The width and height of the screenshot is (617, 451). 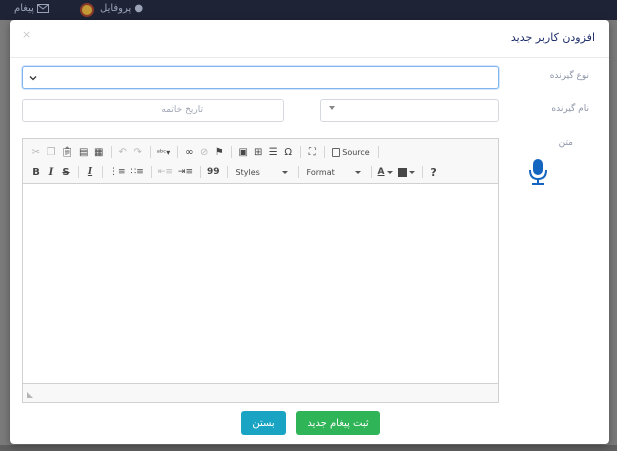 What do you see at coordinates (24, 8) in the screenshot?
I see `nav-messages-label: پیغام` at bounding box center [24, 8].